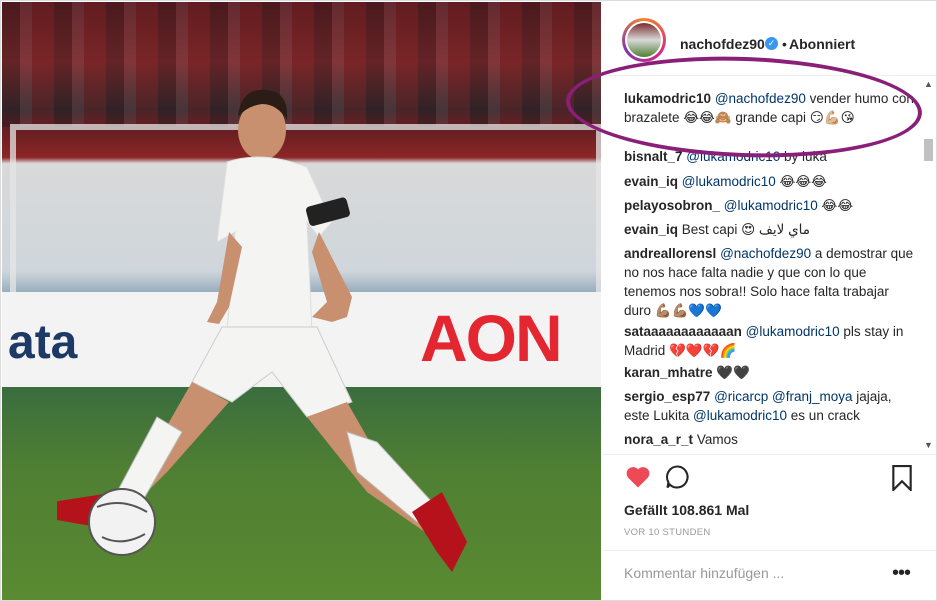  Describe the element at coordinates (765, 253) in the screenshot. I see `comment-mention: @nachofdez90` at that location.